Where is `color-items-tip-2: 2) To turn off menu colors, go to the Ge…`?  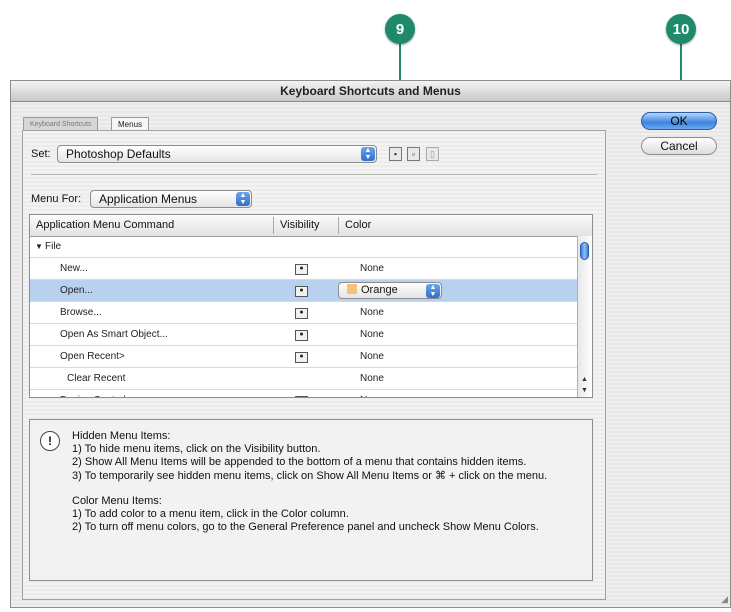
color-items-tip-2: 2) To turn off menu colors, go to the Ge… is located at coordinates (305, 527).